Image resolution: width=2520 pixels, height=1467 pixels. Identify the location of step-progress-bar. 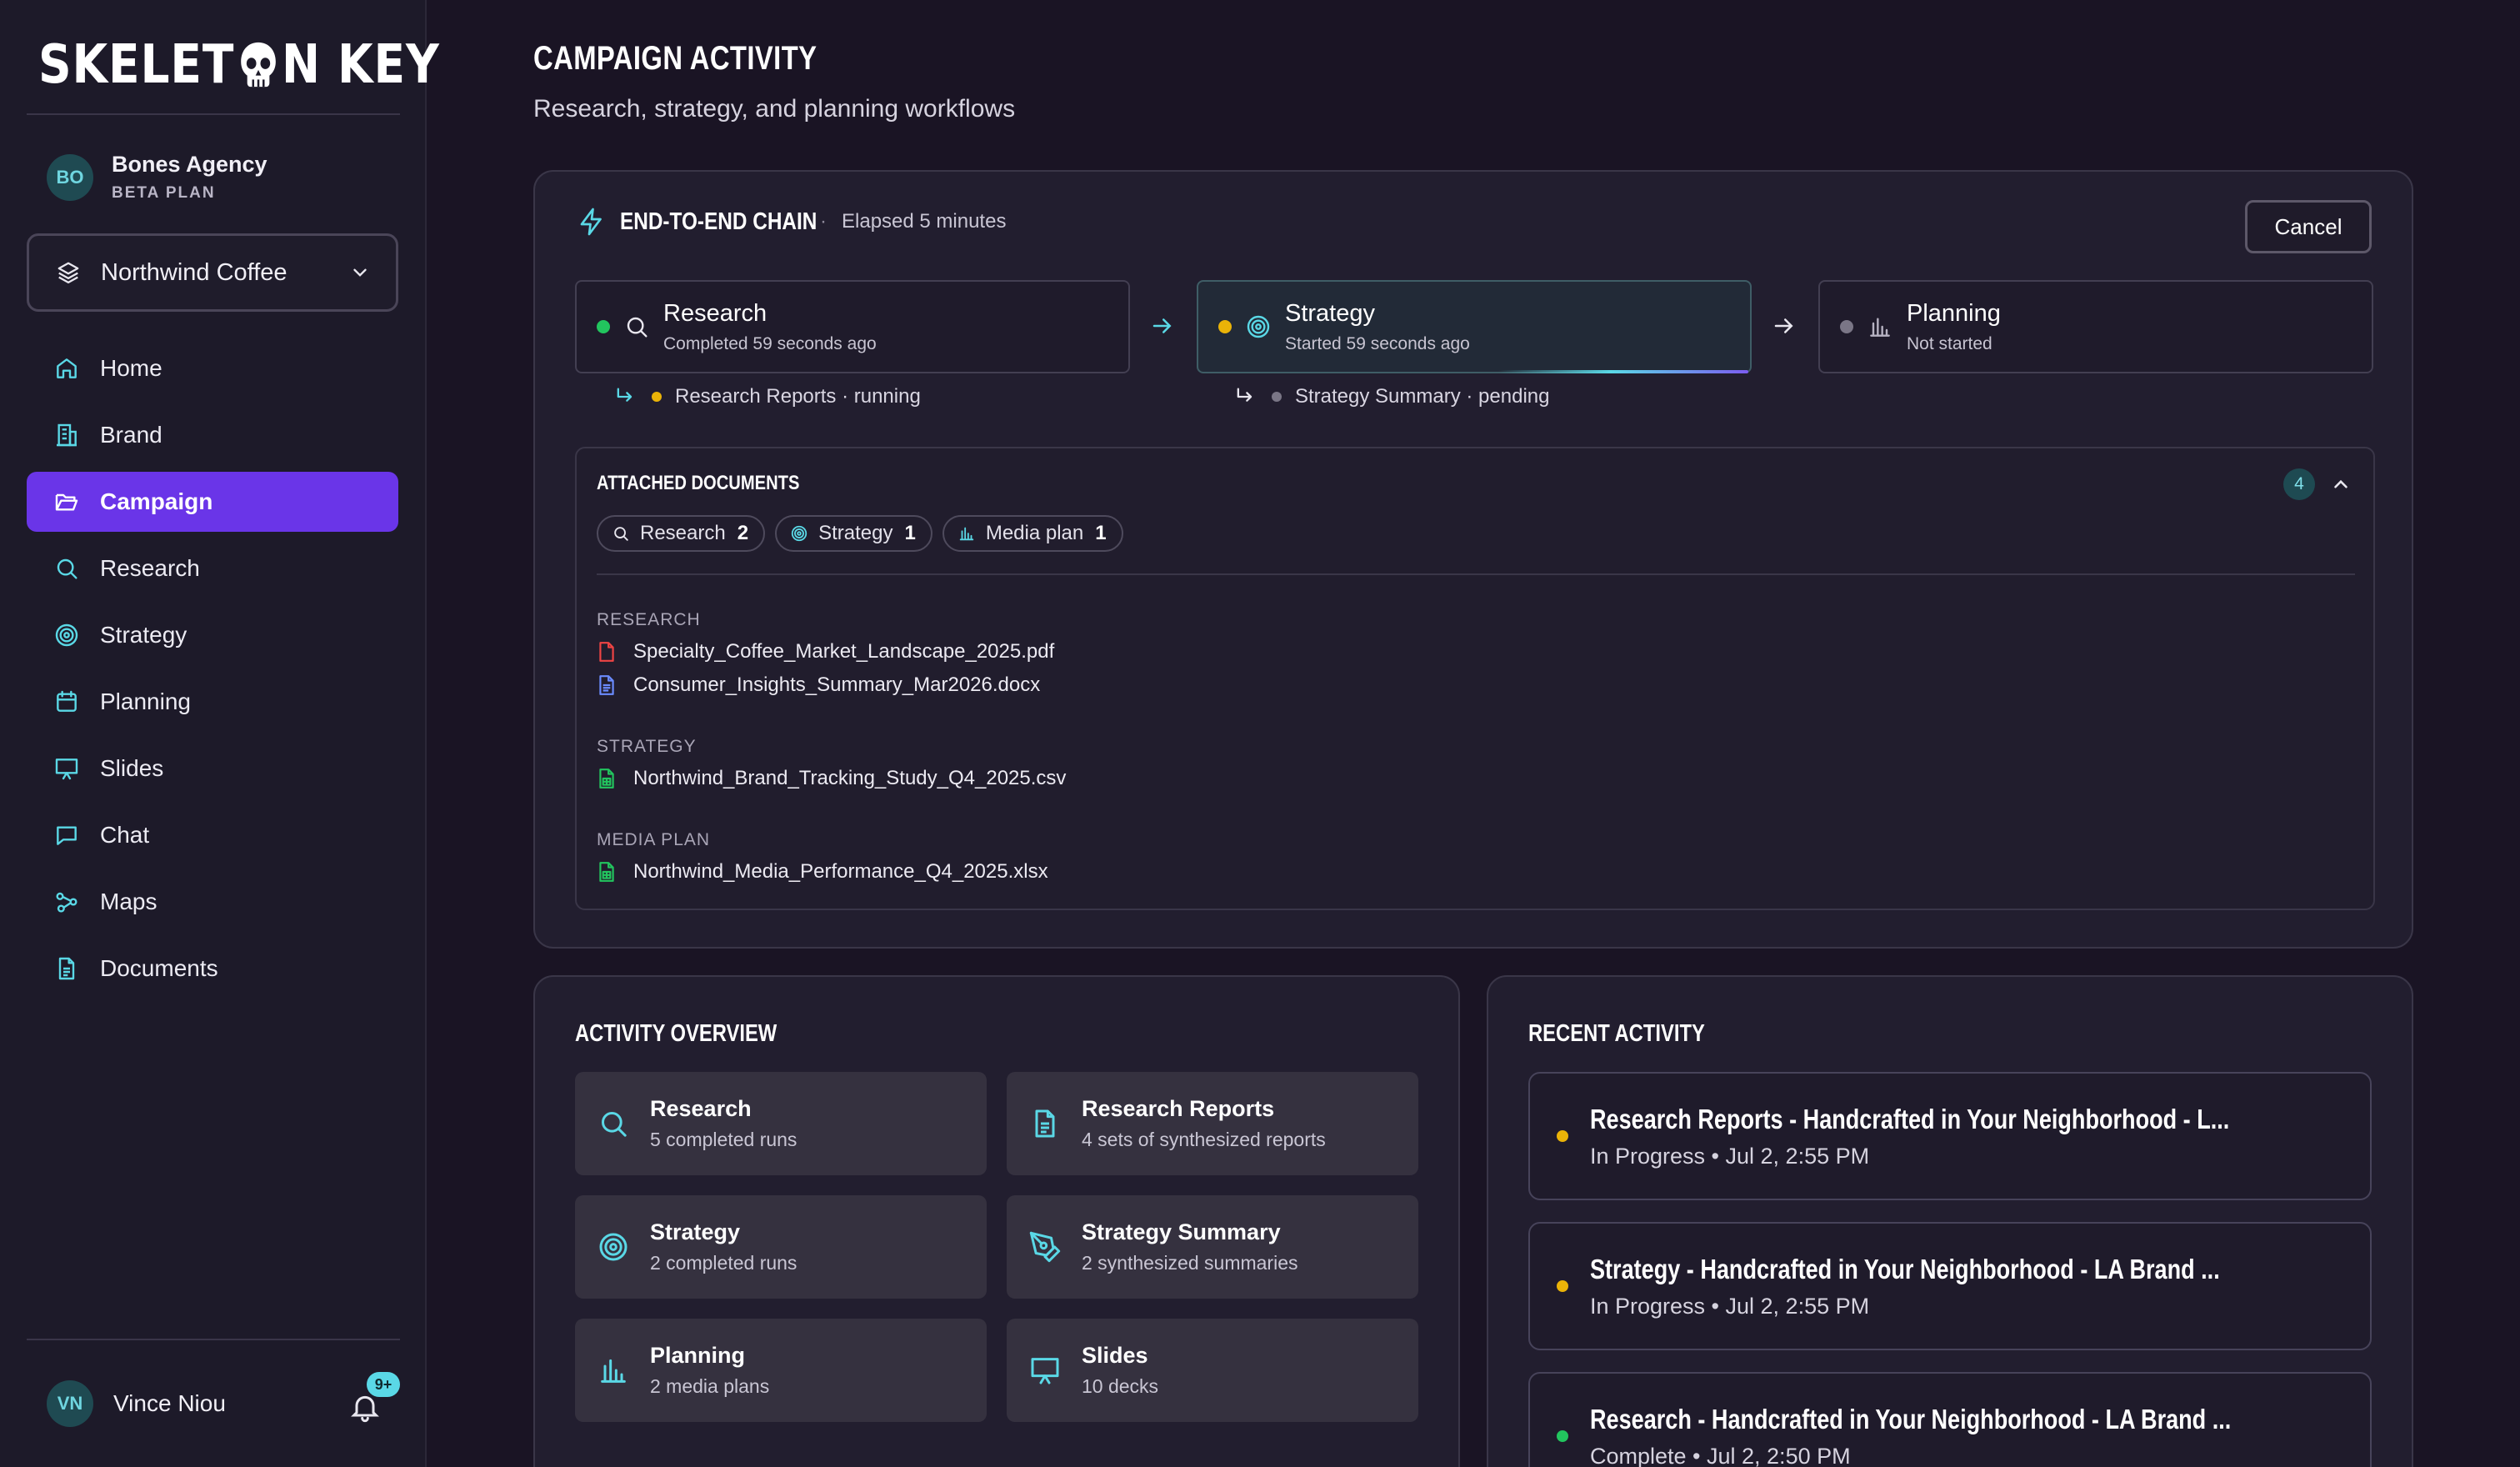
(1623, 372).